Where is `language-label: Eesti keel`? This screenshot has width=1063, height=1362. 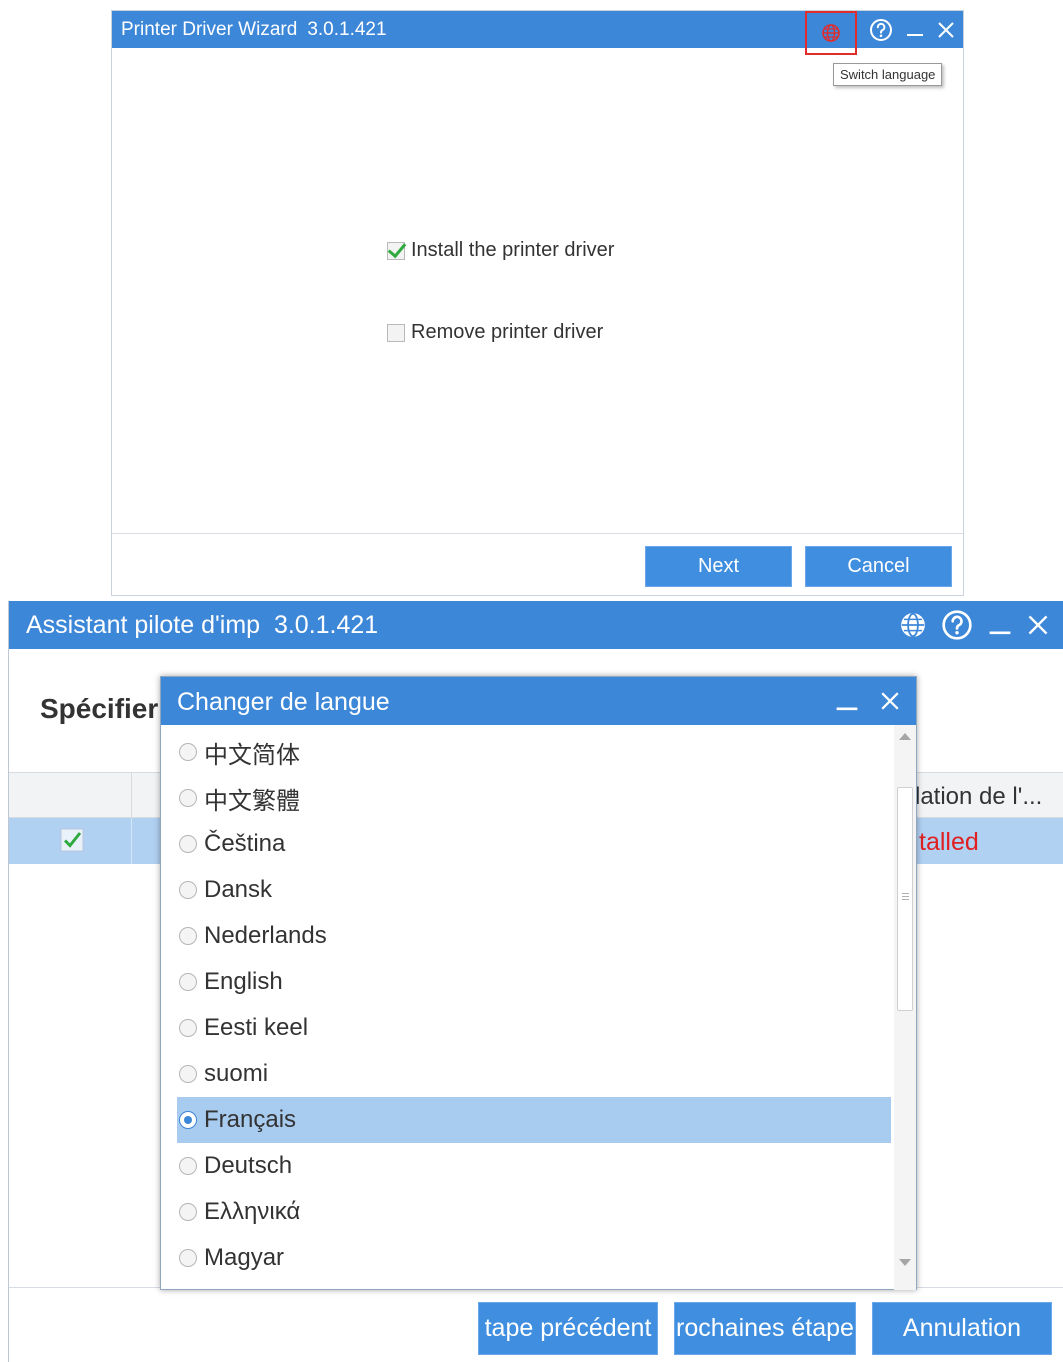
language-label: Eesti keel is located at coordinates (256, 1027).